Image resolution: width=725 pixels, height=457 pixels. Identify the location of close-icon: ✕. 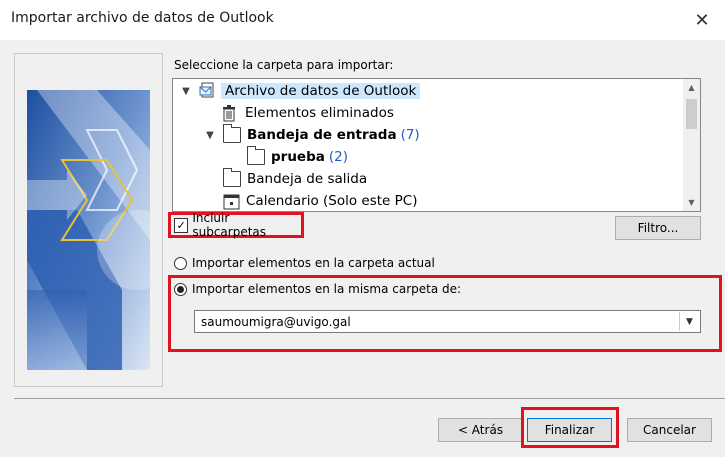
(702, 20).